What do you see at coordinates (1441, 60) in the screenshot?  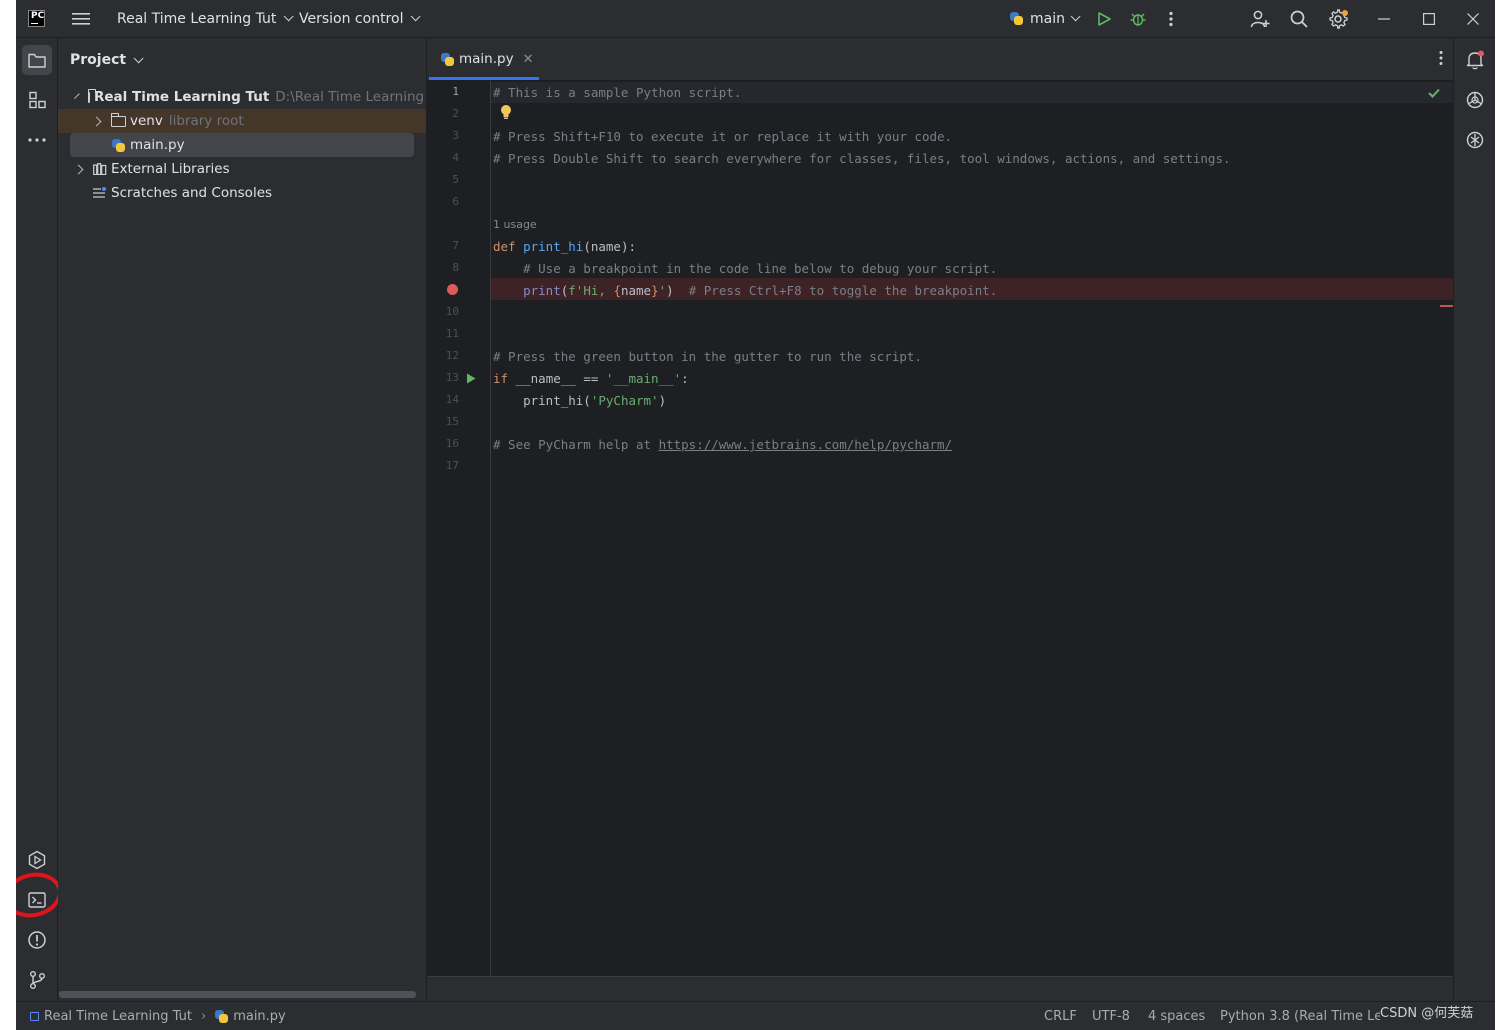 I see `tab-options-icon` at bounding box center [1441, 60].